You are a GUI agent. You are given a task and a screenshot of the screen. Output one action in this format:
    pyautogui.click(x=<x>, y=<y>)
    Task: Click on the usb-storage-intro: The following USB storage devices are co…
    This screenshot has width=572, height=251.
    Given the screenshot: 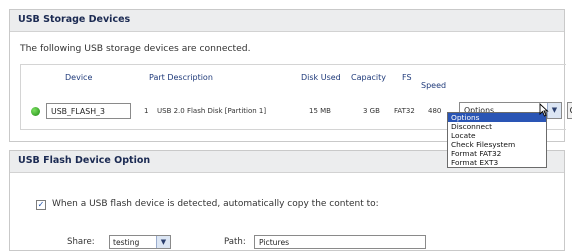 What is the action you would take?
    pyautogui.click(x=135, y=48)
    